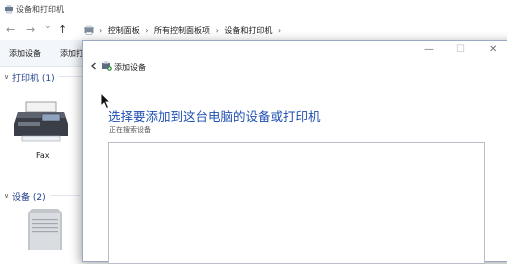  Describe the element at coordinates (253, 10) in the screenshot. I see `background-title-bar` at that location.